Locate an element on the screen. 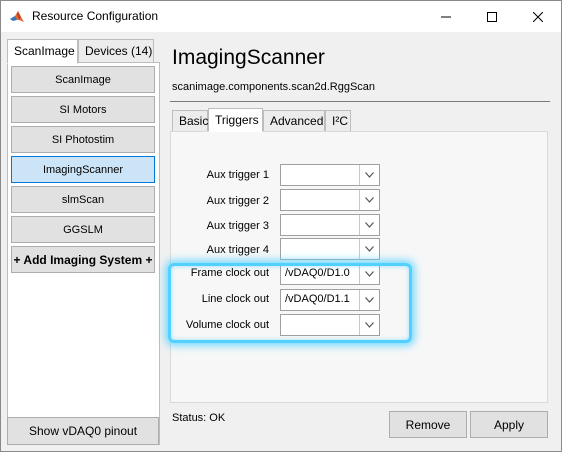 The width and height of the screenshot is (562, 452). show-pinout-button: Show vDAQ0 pinout is located at coordinates (83, 431).